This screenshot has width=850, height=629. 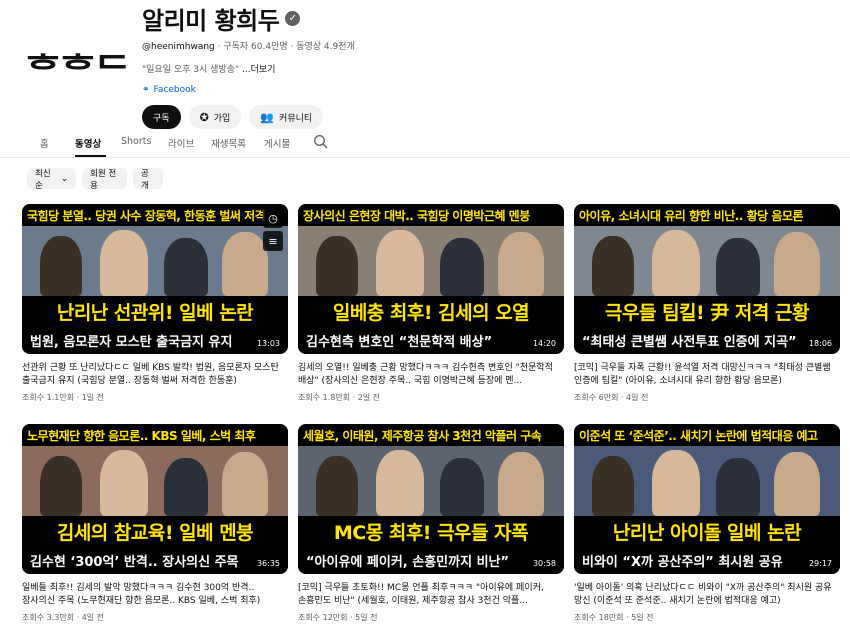 I want to click on sort-dropdown: 최신순 ⌄, so click(x=51, y=179).